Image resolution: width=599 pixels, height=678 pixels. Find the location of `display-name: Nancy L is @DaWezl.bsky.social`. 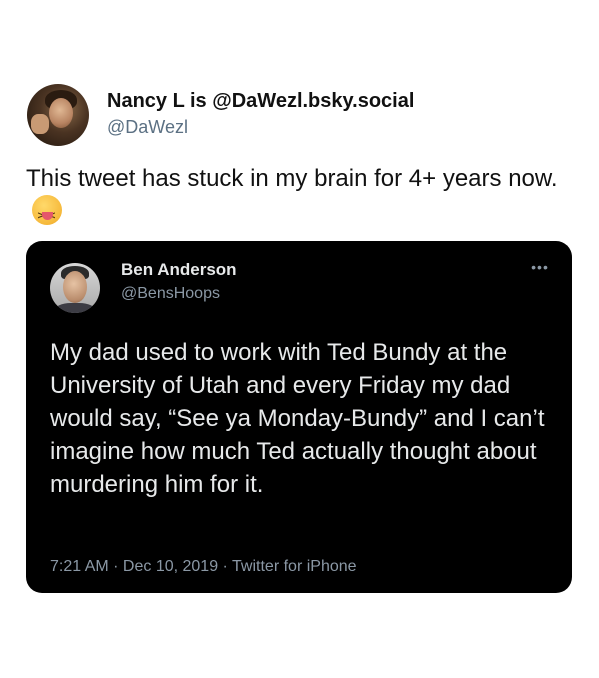

display-name: Nancy L is @DaWezl.bsky.social is located at coordinates (260, 101).